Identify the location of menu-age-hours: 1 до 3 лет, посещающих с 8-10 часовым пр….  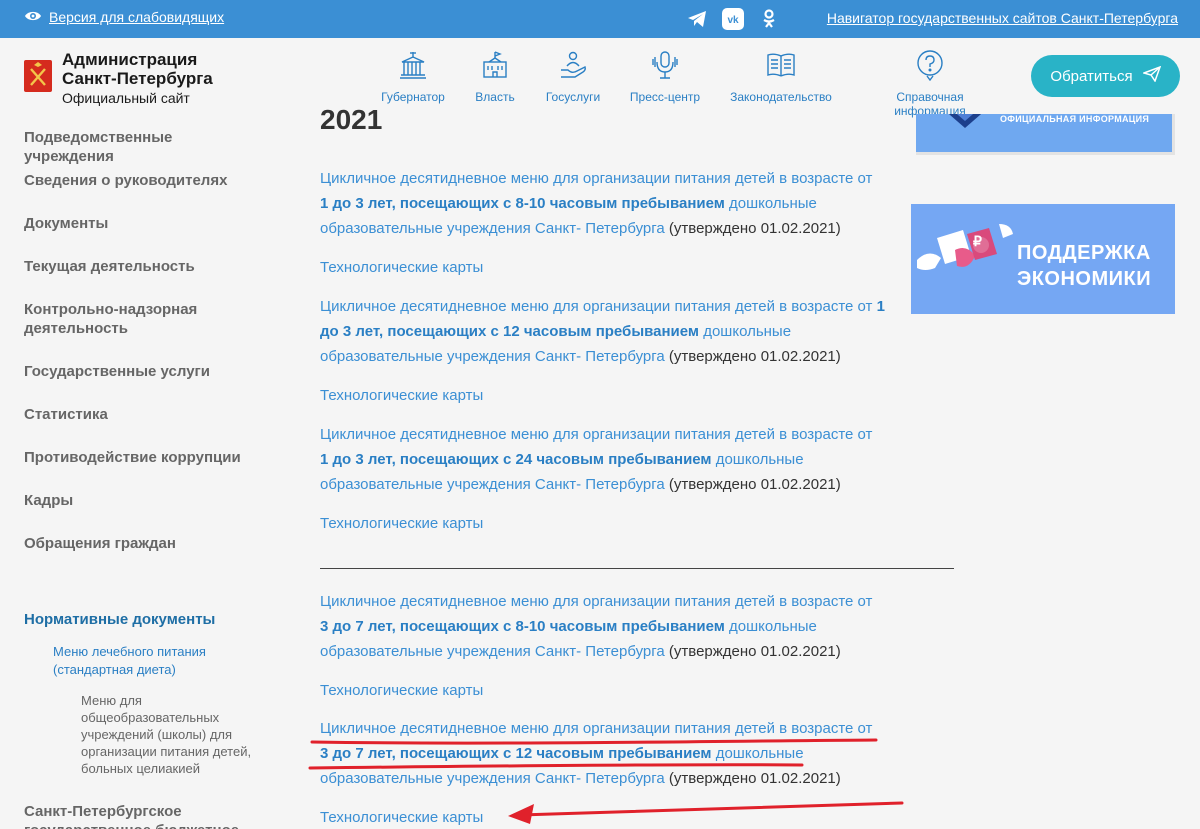
(522, 203).